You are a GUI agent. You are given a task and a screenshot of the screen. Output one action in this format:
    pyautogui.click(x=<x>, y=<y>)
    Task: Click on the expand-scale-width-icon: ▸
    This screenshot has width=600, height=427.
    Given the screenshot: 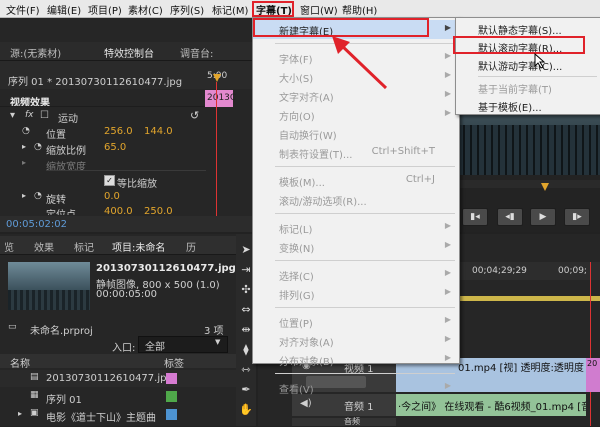 What is the action you would take?
    pyautogui.click(x=24, y=162)
    